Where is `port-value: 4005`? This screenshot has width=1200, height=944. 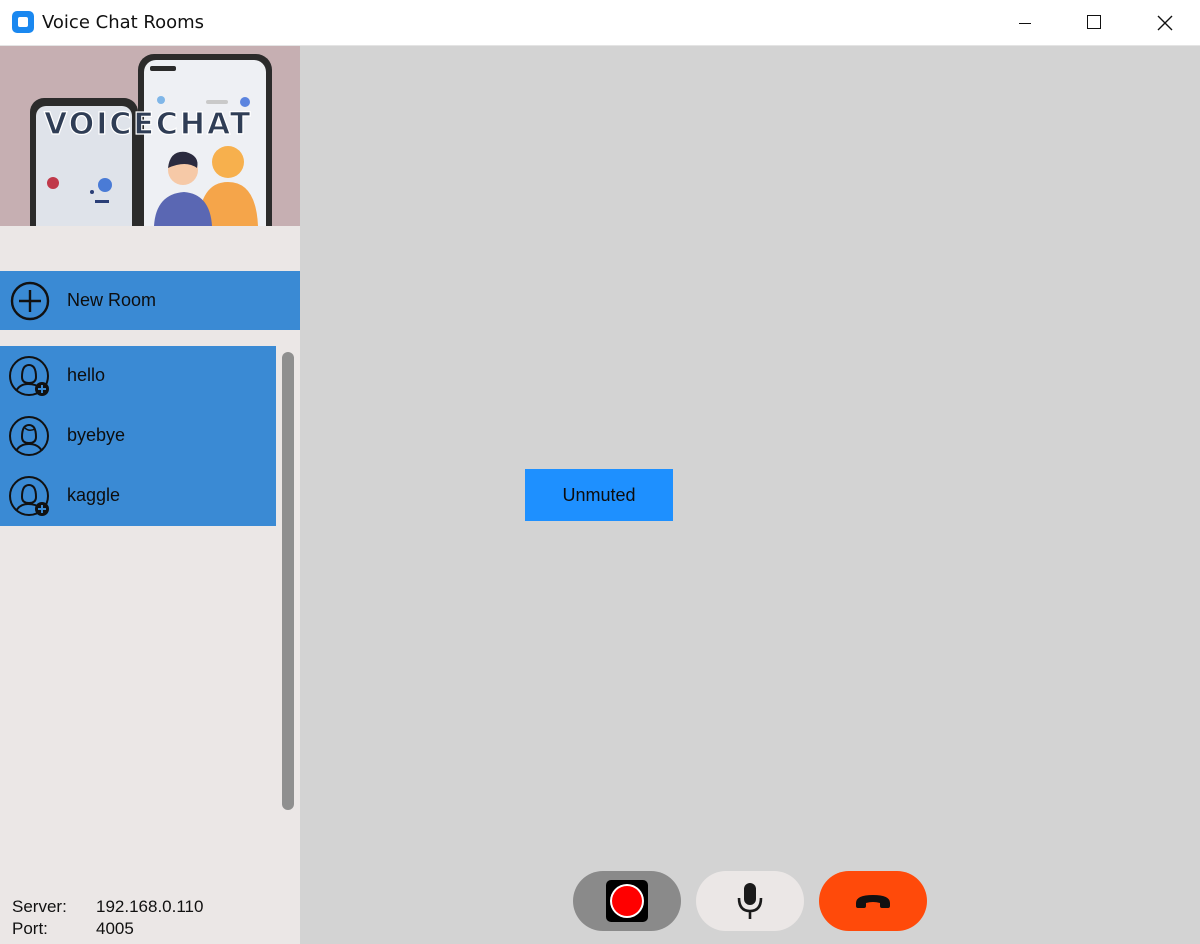 port-value: 4005 is located at coordinates (115, 928).